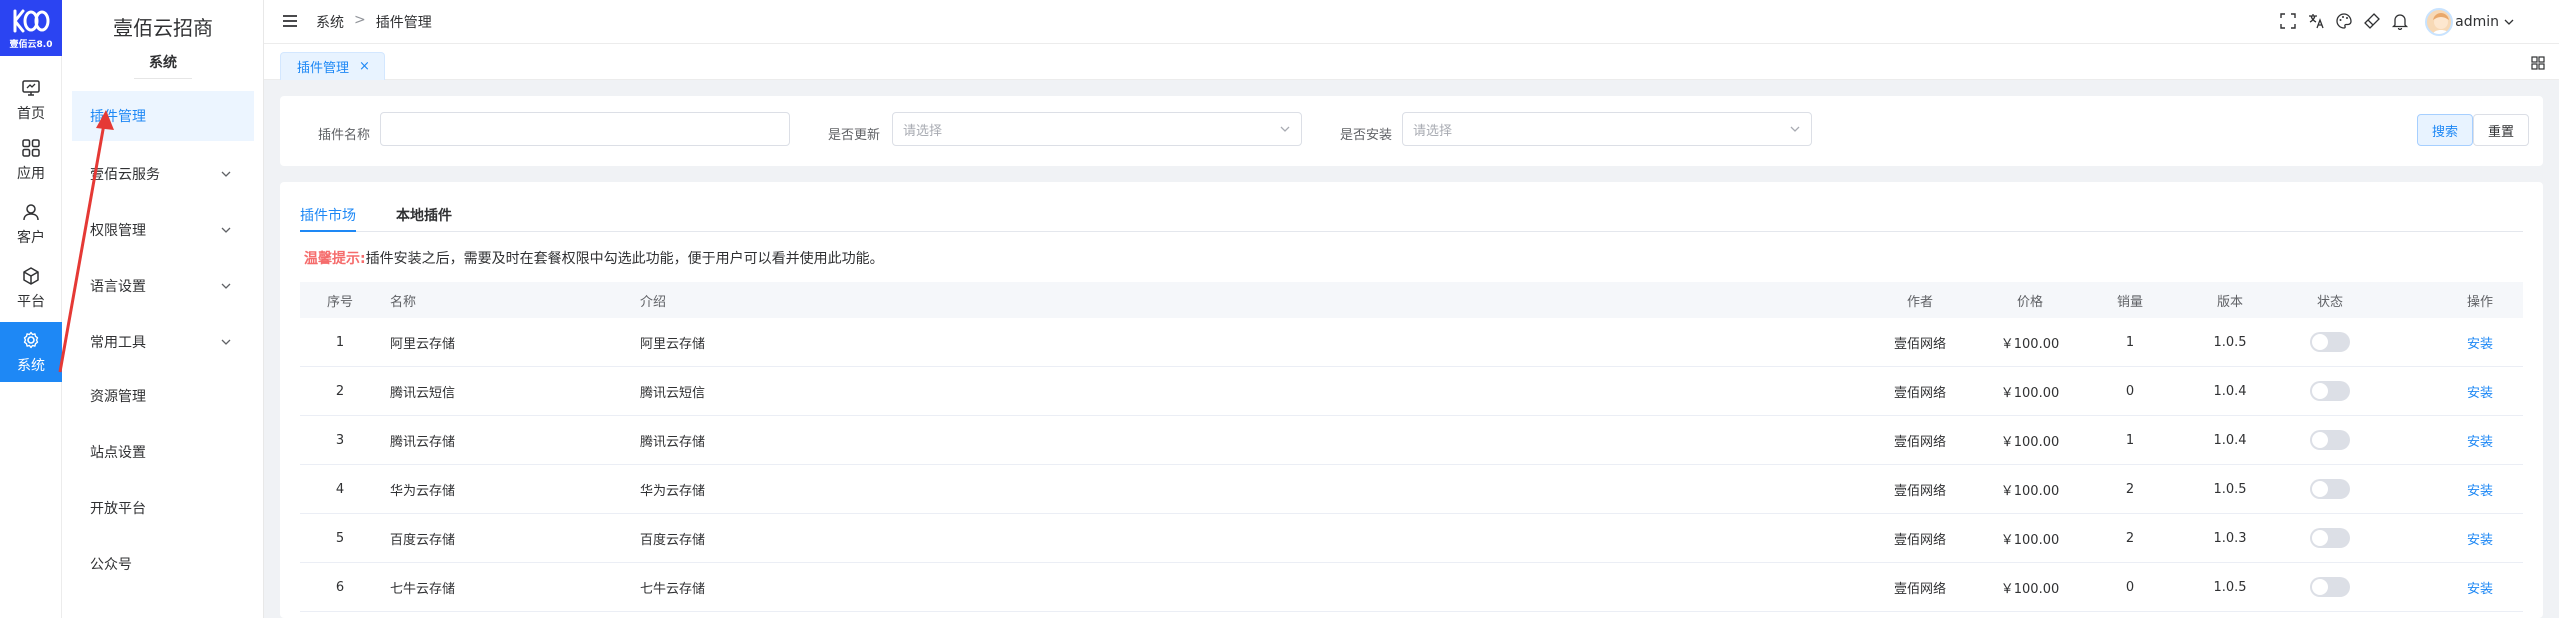 The height and width of the screenshot is (618, 2559). What do you see at coordinates (31, 339) in the screenshot?
I see `gear-icon` at bounding box center [31, 339].